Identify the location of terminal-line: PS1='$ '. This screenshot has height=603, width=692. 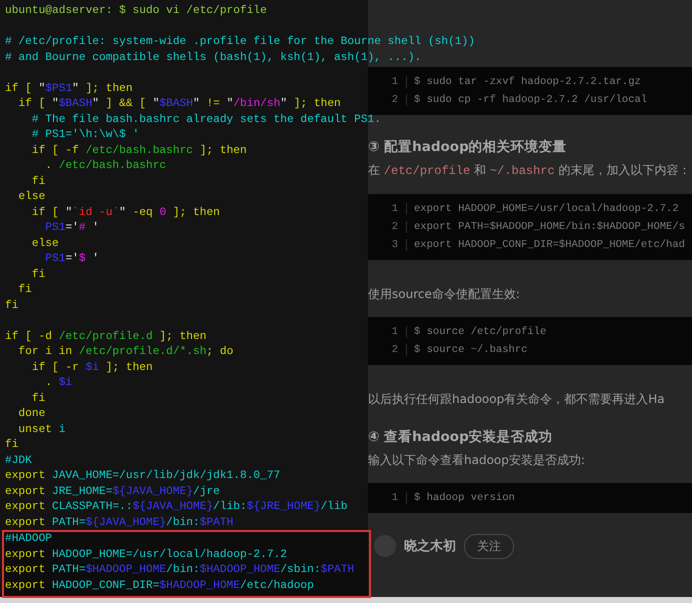
(72, 259).